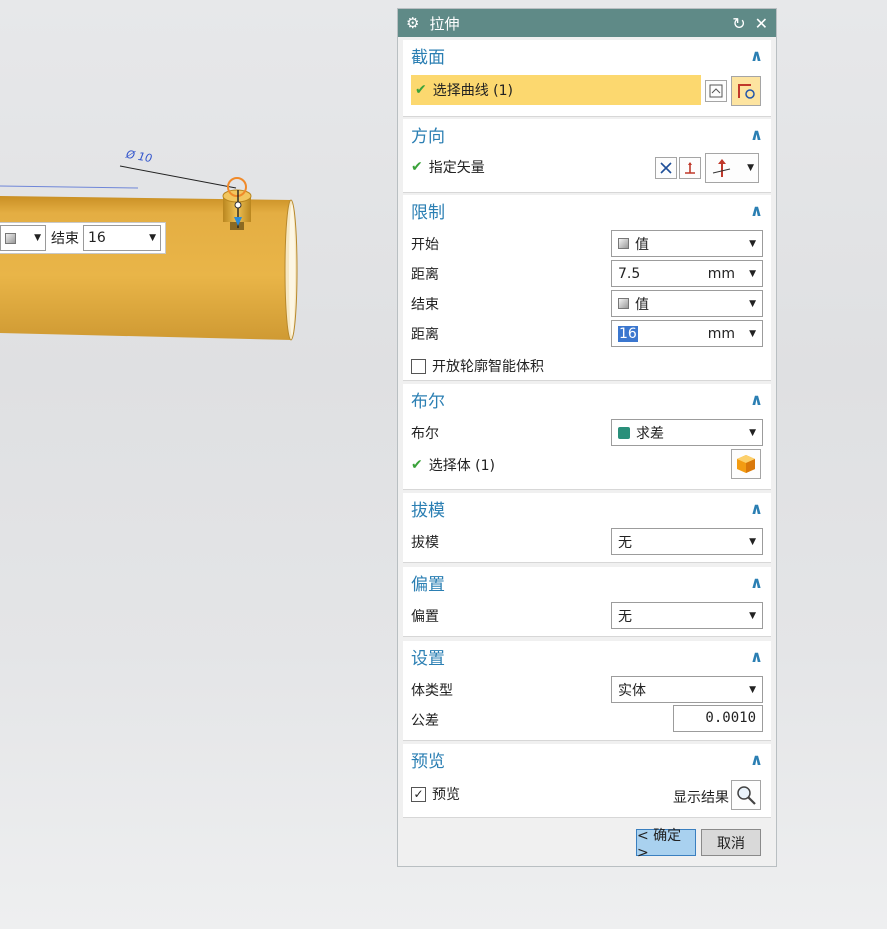 The height and width of the screenshot is (929, 887). What do you see at coordinates (428, 510) in the screenshot?
I see `draft-title: 拔模` at bounding box center [428, 510].